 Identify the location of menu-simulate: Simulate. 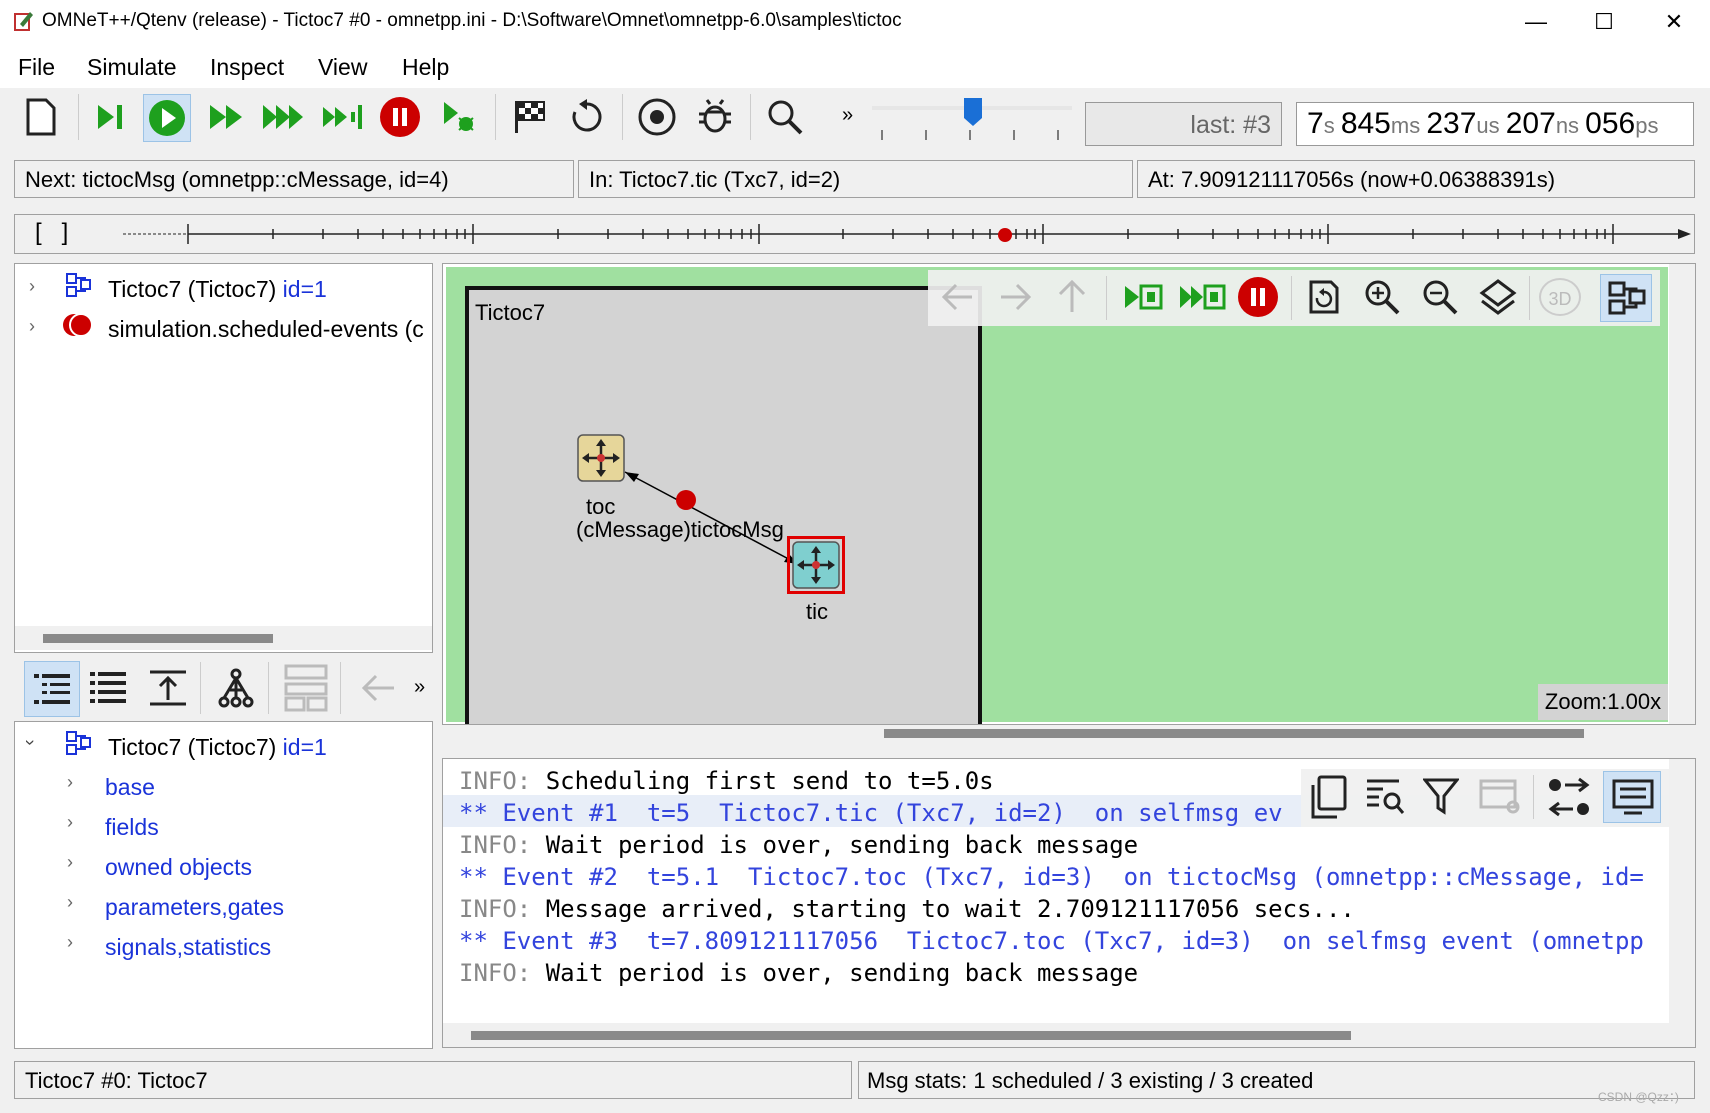
(131, 67).